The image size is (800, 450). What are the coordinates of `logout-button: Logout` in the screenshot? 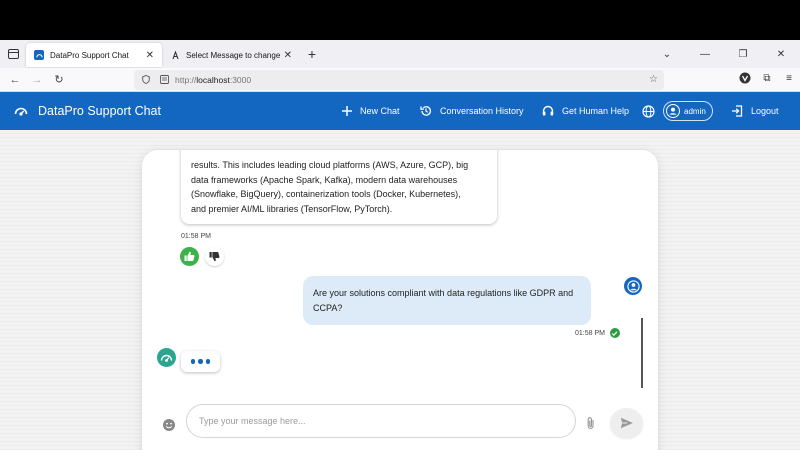 It's located at (755, 111).